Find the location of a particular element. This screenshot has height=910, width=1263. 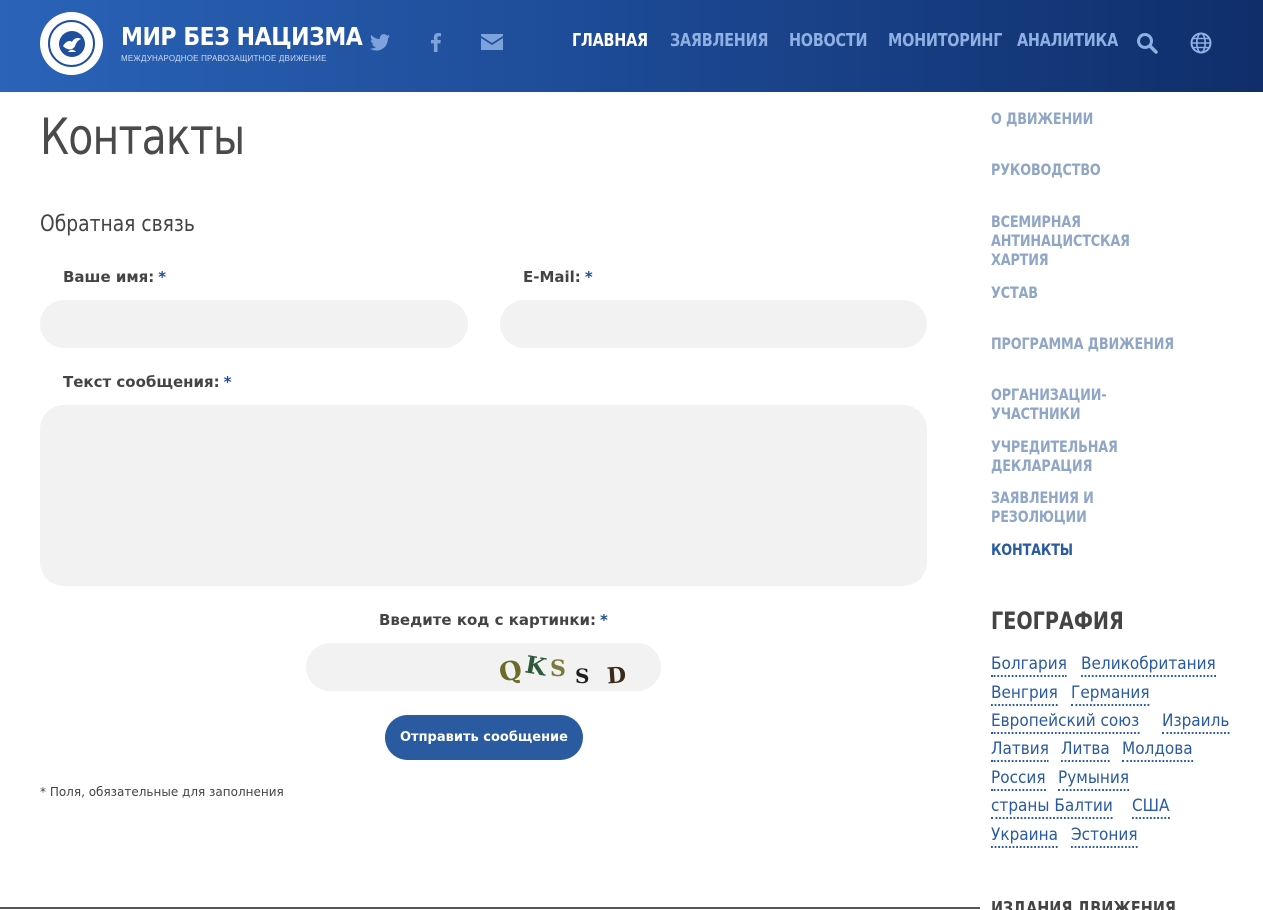

nav-item-home: ГЛАВНАЯ is located at coordinates (610, 40).